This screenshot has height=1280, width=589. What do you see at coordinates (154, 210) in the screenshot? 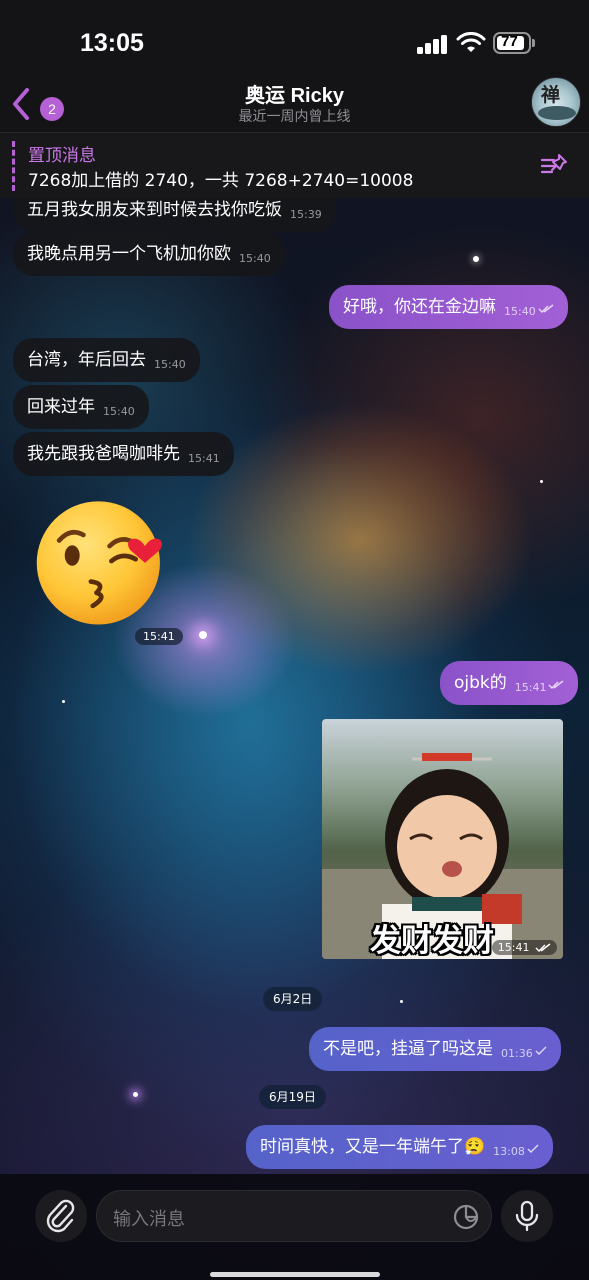
I see `message-text: 五月我女朋友来到时候去找你吃饭` at bounding box center [154, 210].